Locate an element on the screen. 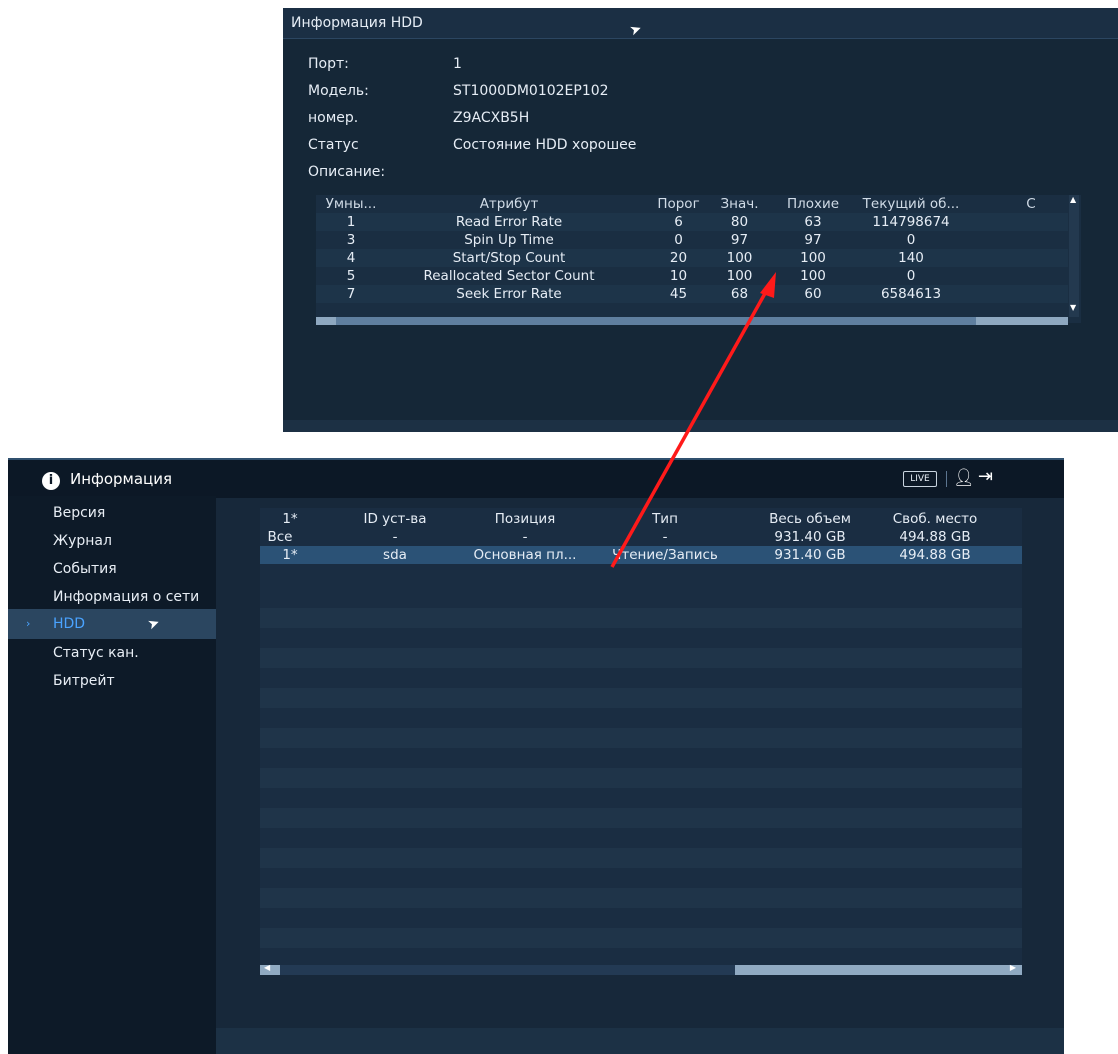  table-row: 4 Start/Stop Count 20 100 100 140 is located at coordinates (692, 258).